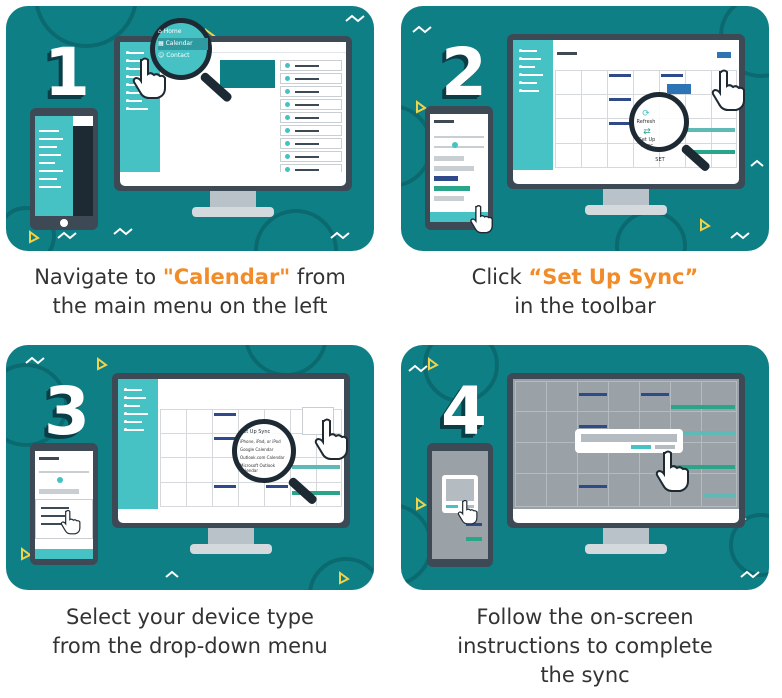 This screenshot has width=782, height=698. What do you see at coordinates (647, 138) in the screenshot?
I see `set-up-sync-button: ⇄ Set Up Sync` at bounding box center [647, 138].